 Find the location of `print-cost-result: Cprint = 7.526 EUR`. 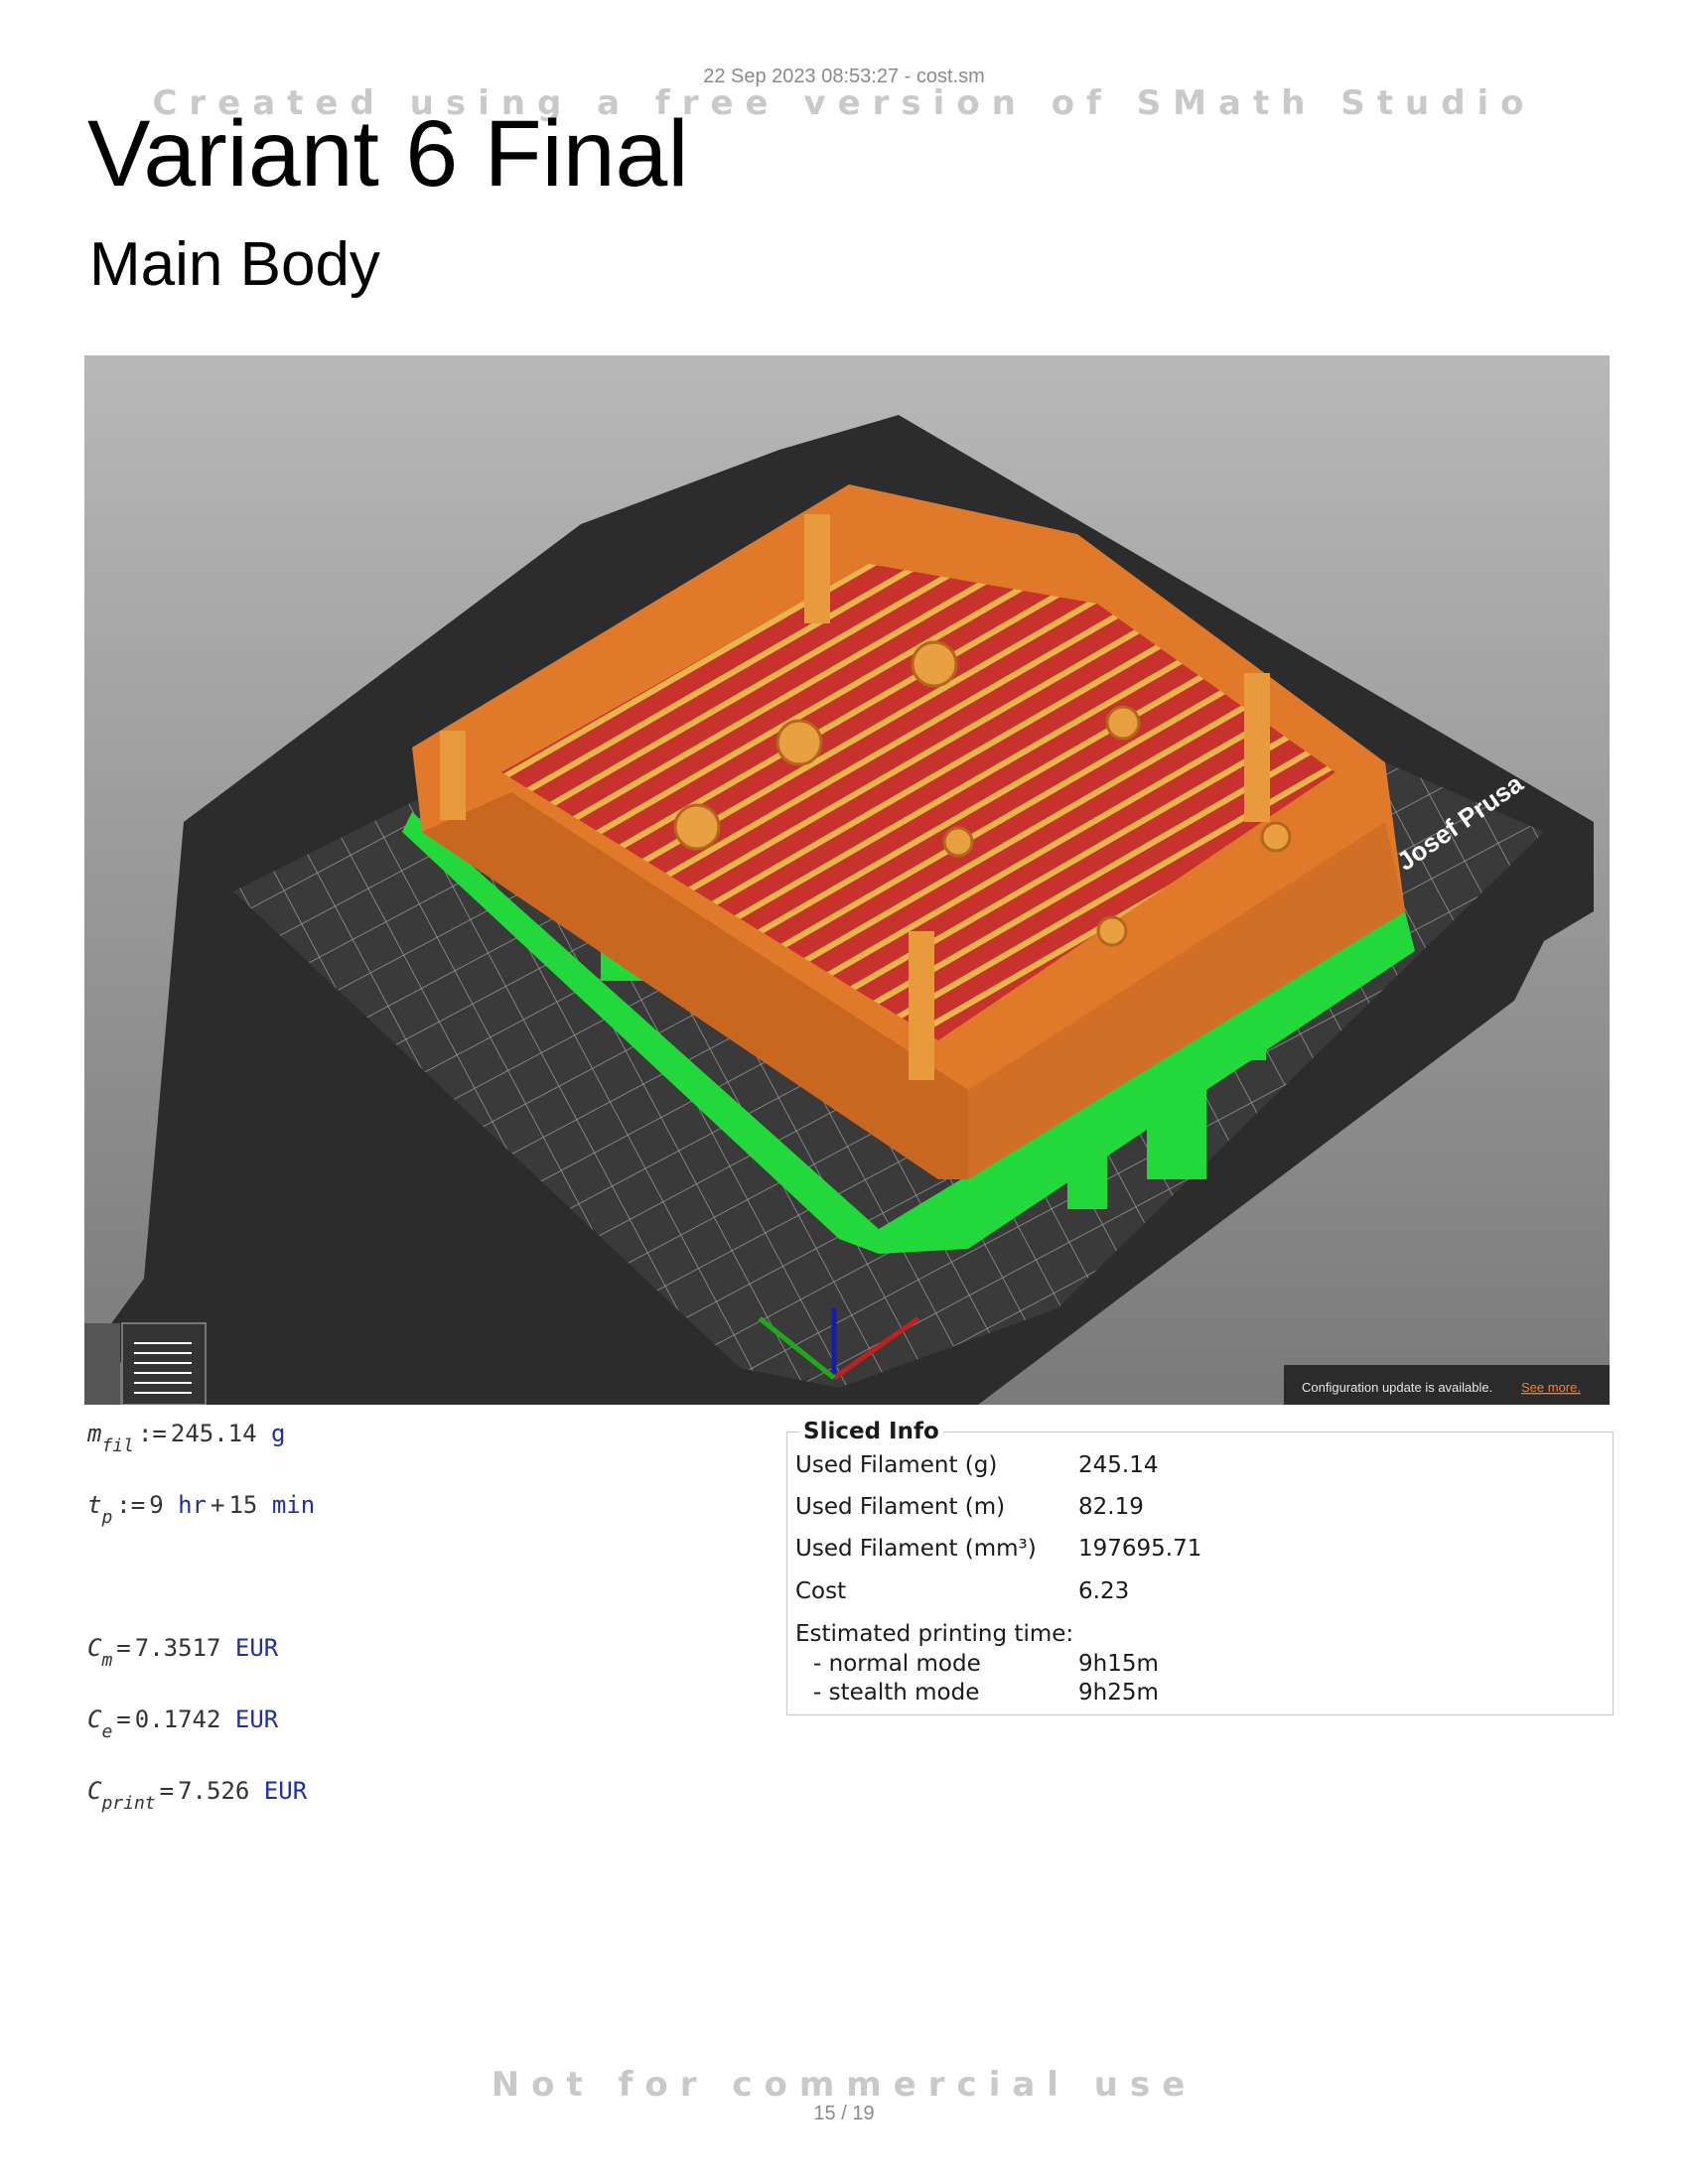

print-cost-result: Cprint = 7.526 EUR is located at coordinates (197, 1795).